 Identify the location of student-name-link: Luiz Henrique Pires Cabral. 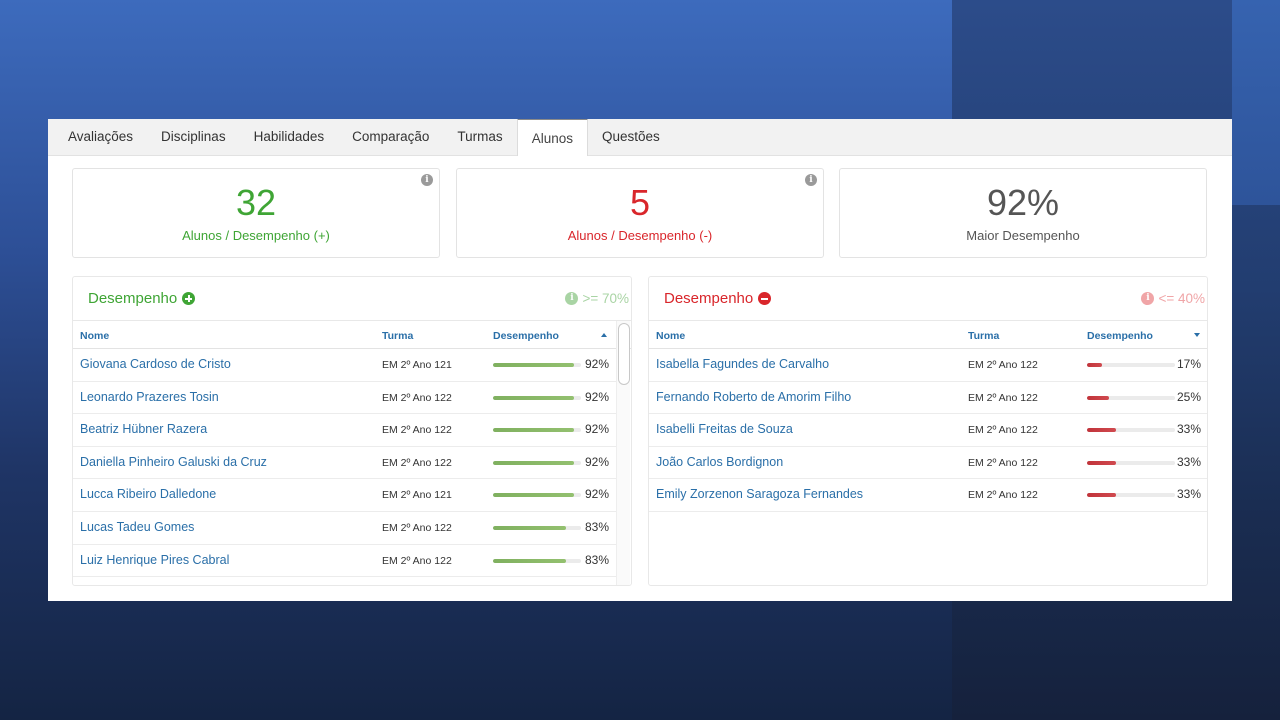
(154, 560).